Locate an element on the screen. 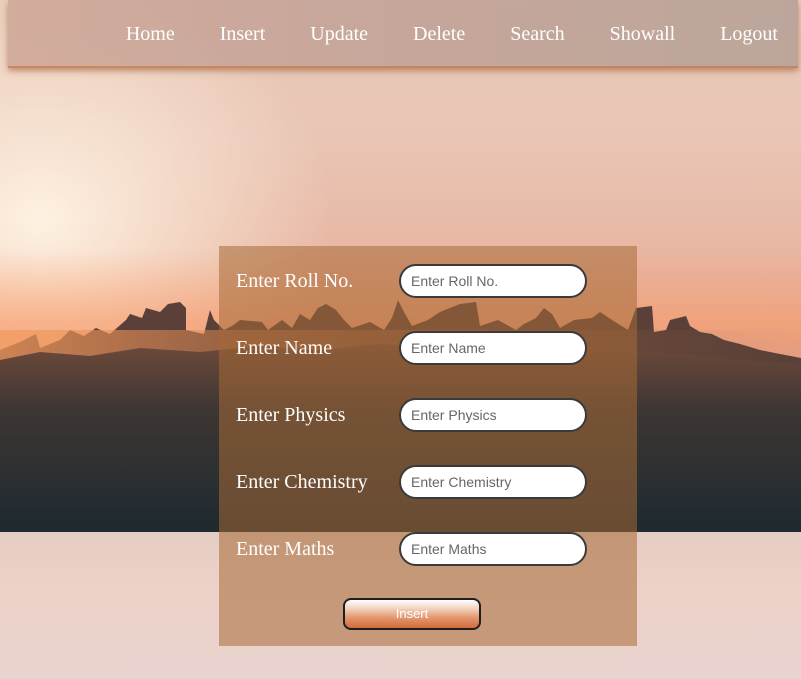 The height and width of the screenshot is (679, 801). roll-no-label: Enter Roll No. is located at coordinates (295, 281).